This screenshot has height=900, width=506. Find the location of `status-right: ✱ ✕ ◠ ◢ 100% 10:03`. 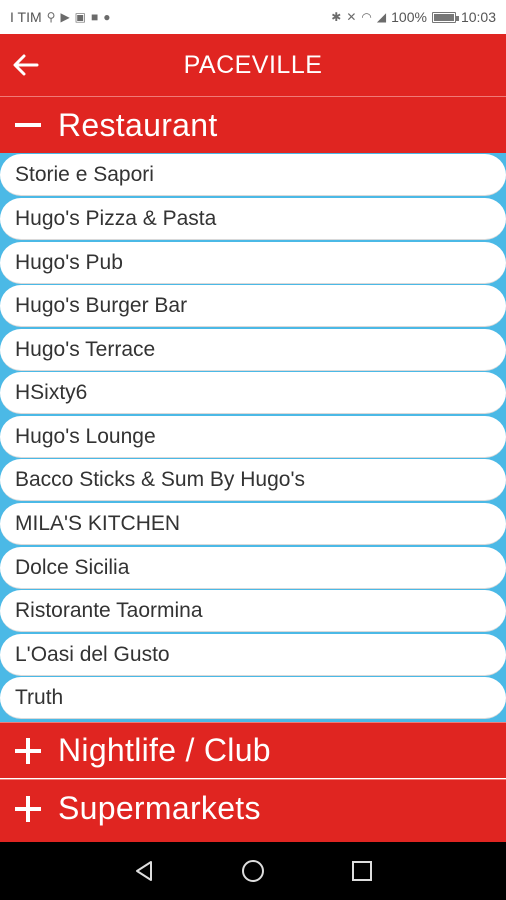

status-right: ✱ ✕ ◠ ◢ 100% 10:03 is located at coordinates (413, 17).